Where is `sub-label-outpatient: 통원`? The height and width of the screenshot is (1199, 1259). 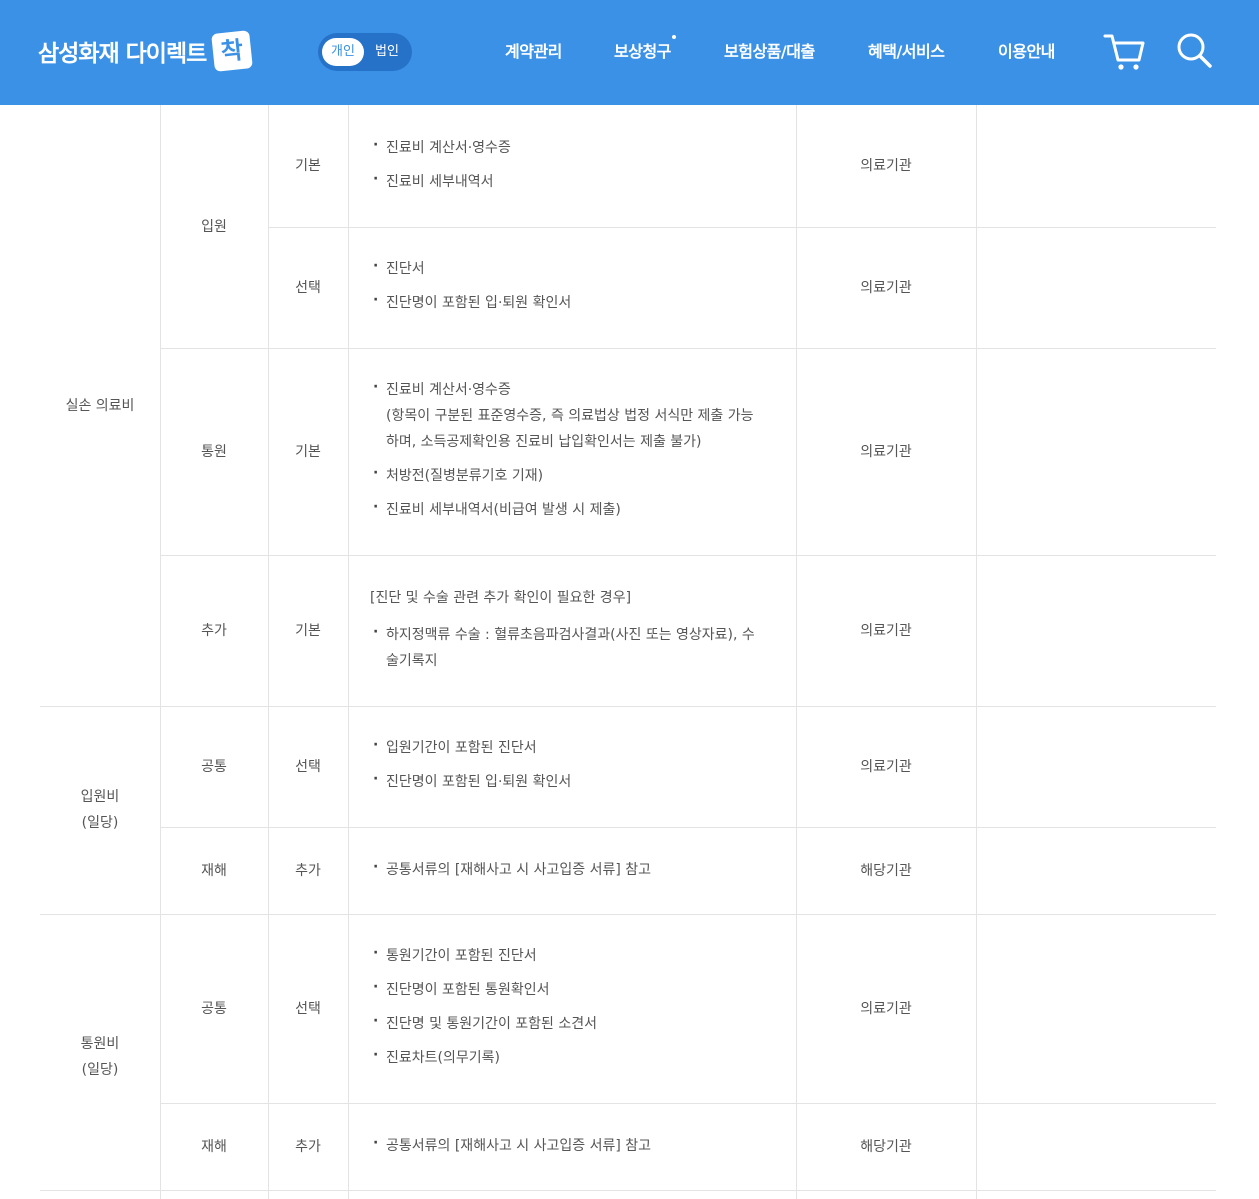
sub-label-outpatient: 통원 is located at coordinates (214, 451).